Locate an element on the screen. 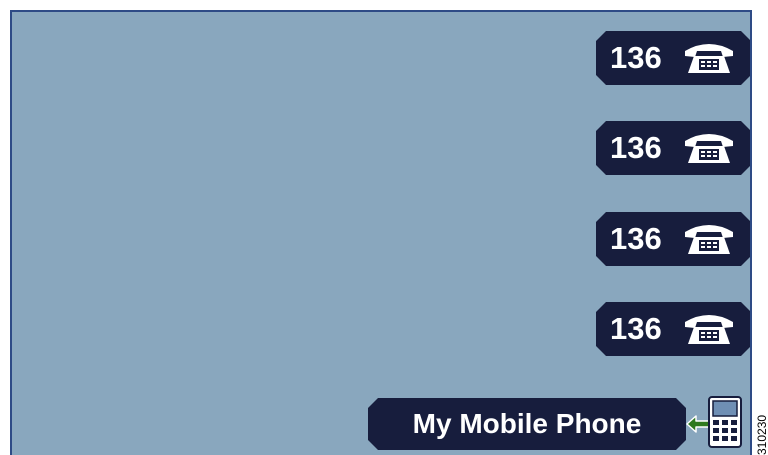  my-mobile-phone-button: My Mobile Phone is located at coordinates (527, 424).